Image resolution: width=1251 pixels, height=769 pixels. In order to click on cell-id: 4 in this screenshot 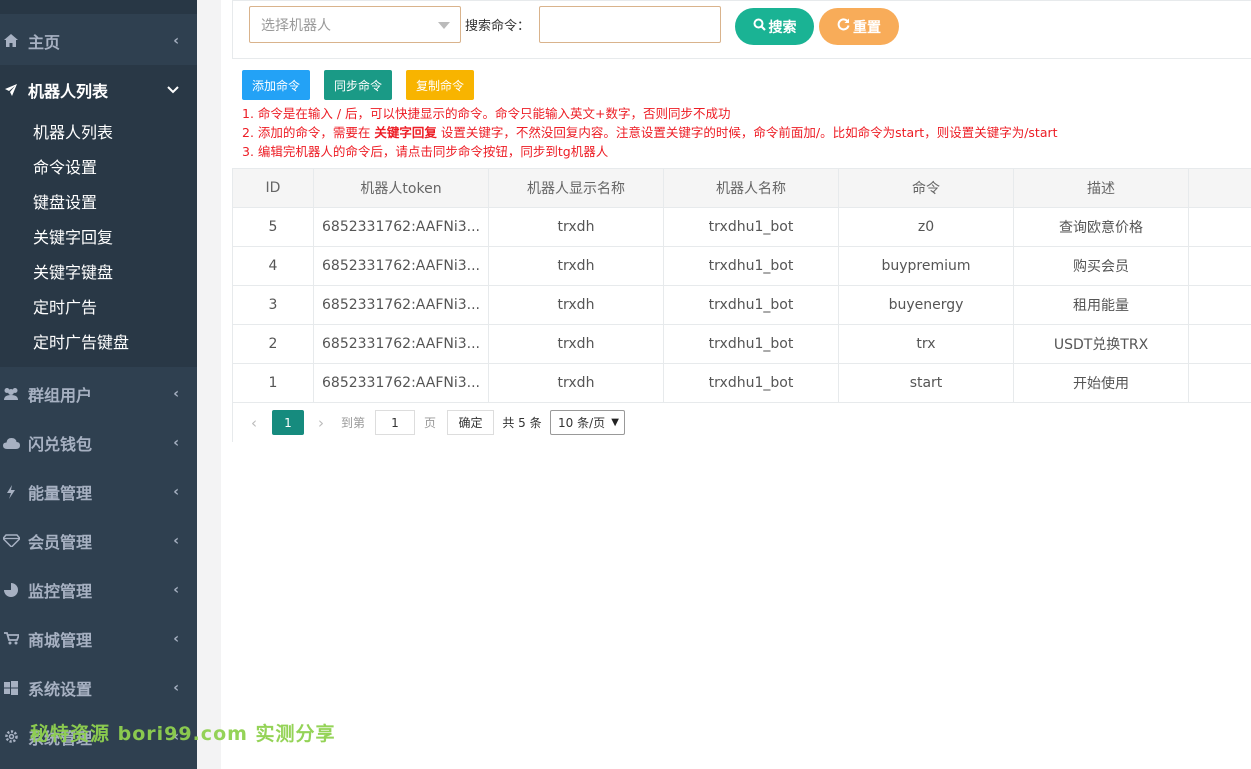, I will do `click(273, 266)`.